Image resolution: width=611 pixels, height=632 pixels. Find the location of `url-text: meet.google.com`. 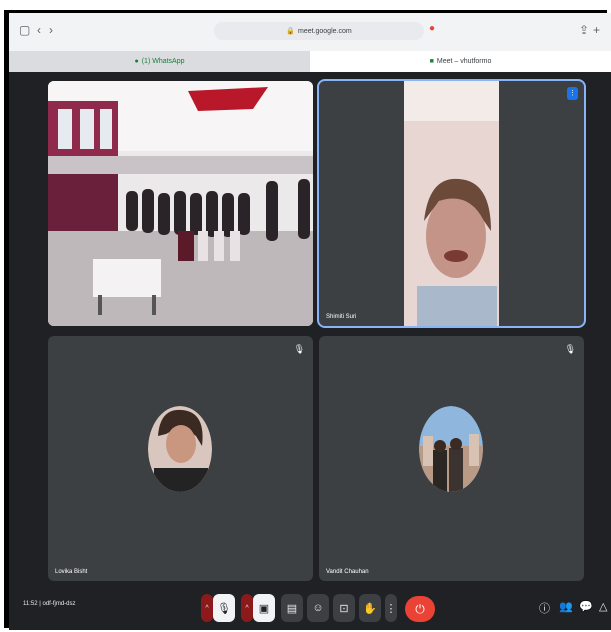

url-text: meet.google.com is located at coordinates (325, 31).